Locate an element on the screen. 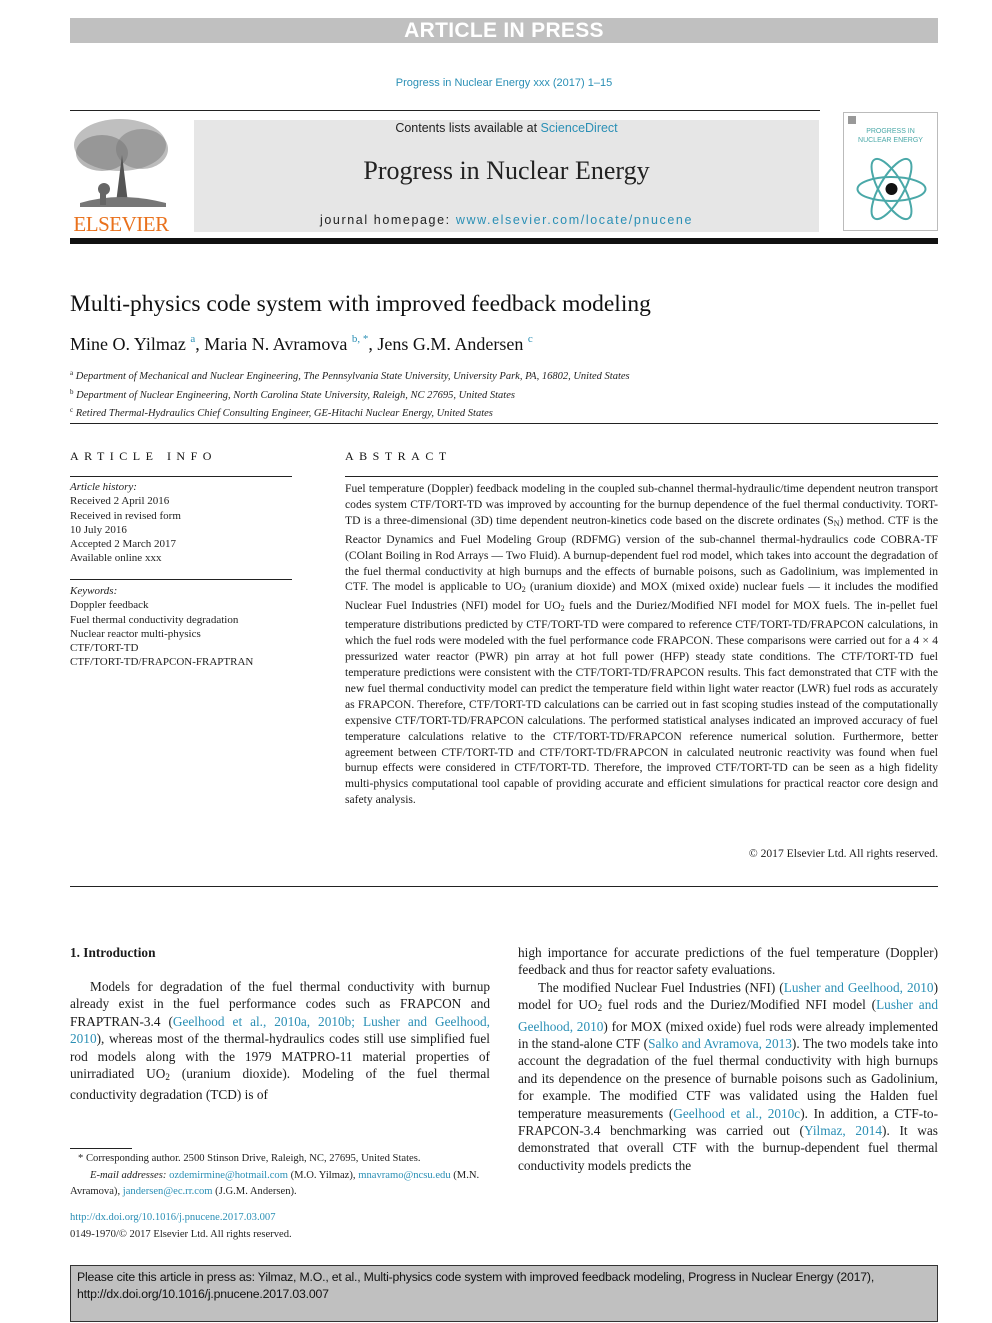  abstract-heading: ABSTRACT is located at coordinates (398, 456).